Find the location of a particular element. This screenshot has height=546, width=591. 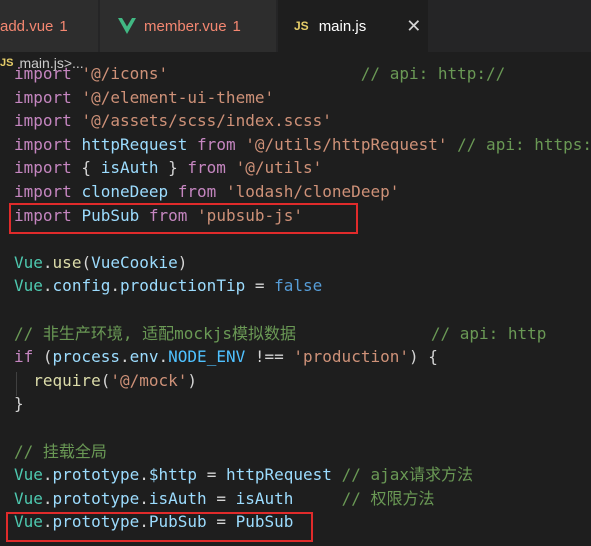

code-line: // 挂载全局 is located at coordinates (60, 452).